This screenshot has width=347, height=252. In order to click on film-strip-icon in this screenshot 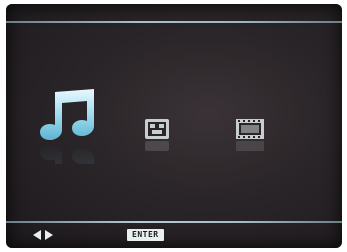, I will do `click(250, 135)`.